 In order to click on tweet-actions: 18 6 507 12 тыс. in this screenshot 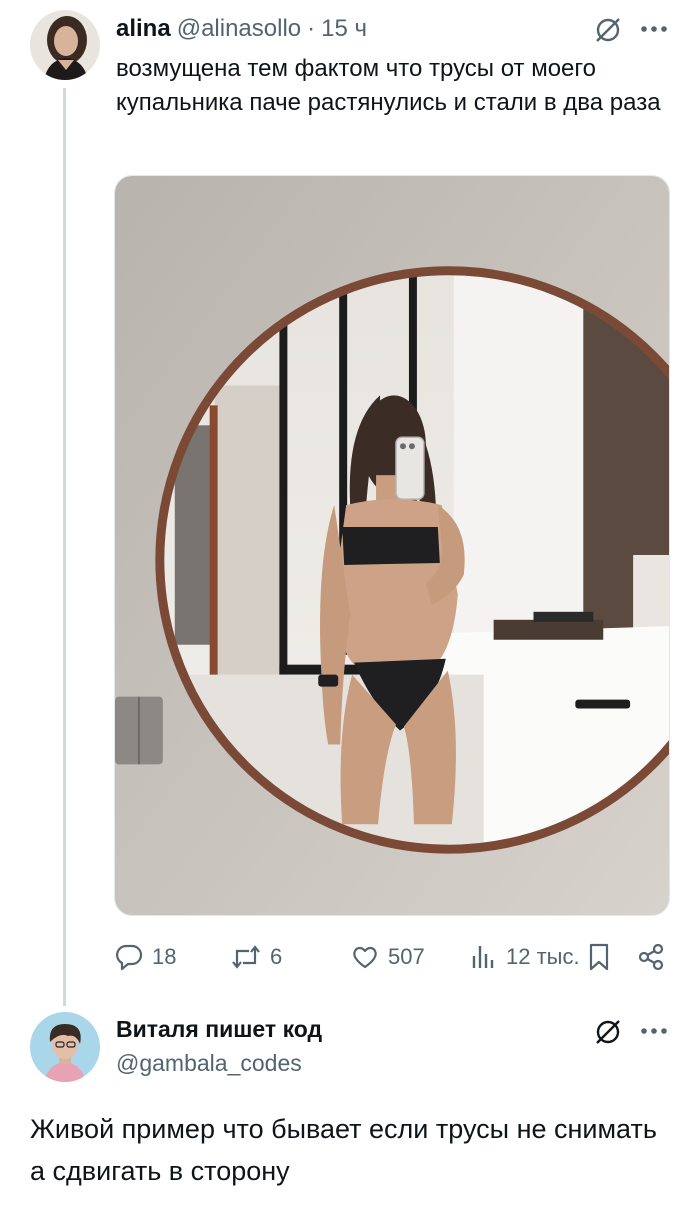, I will do `click(394, 957)`.